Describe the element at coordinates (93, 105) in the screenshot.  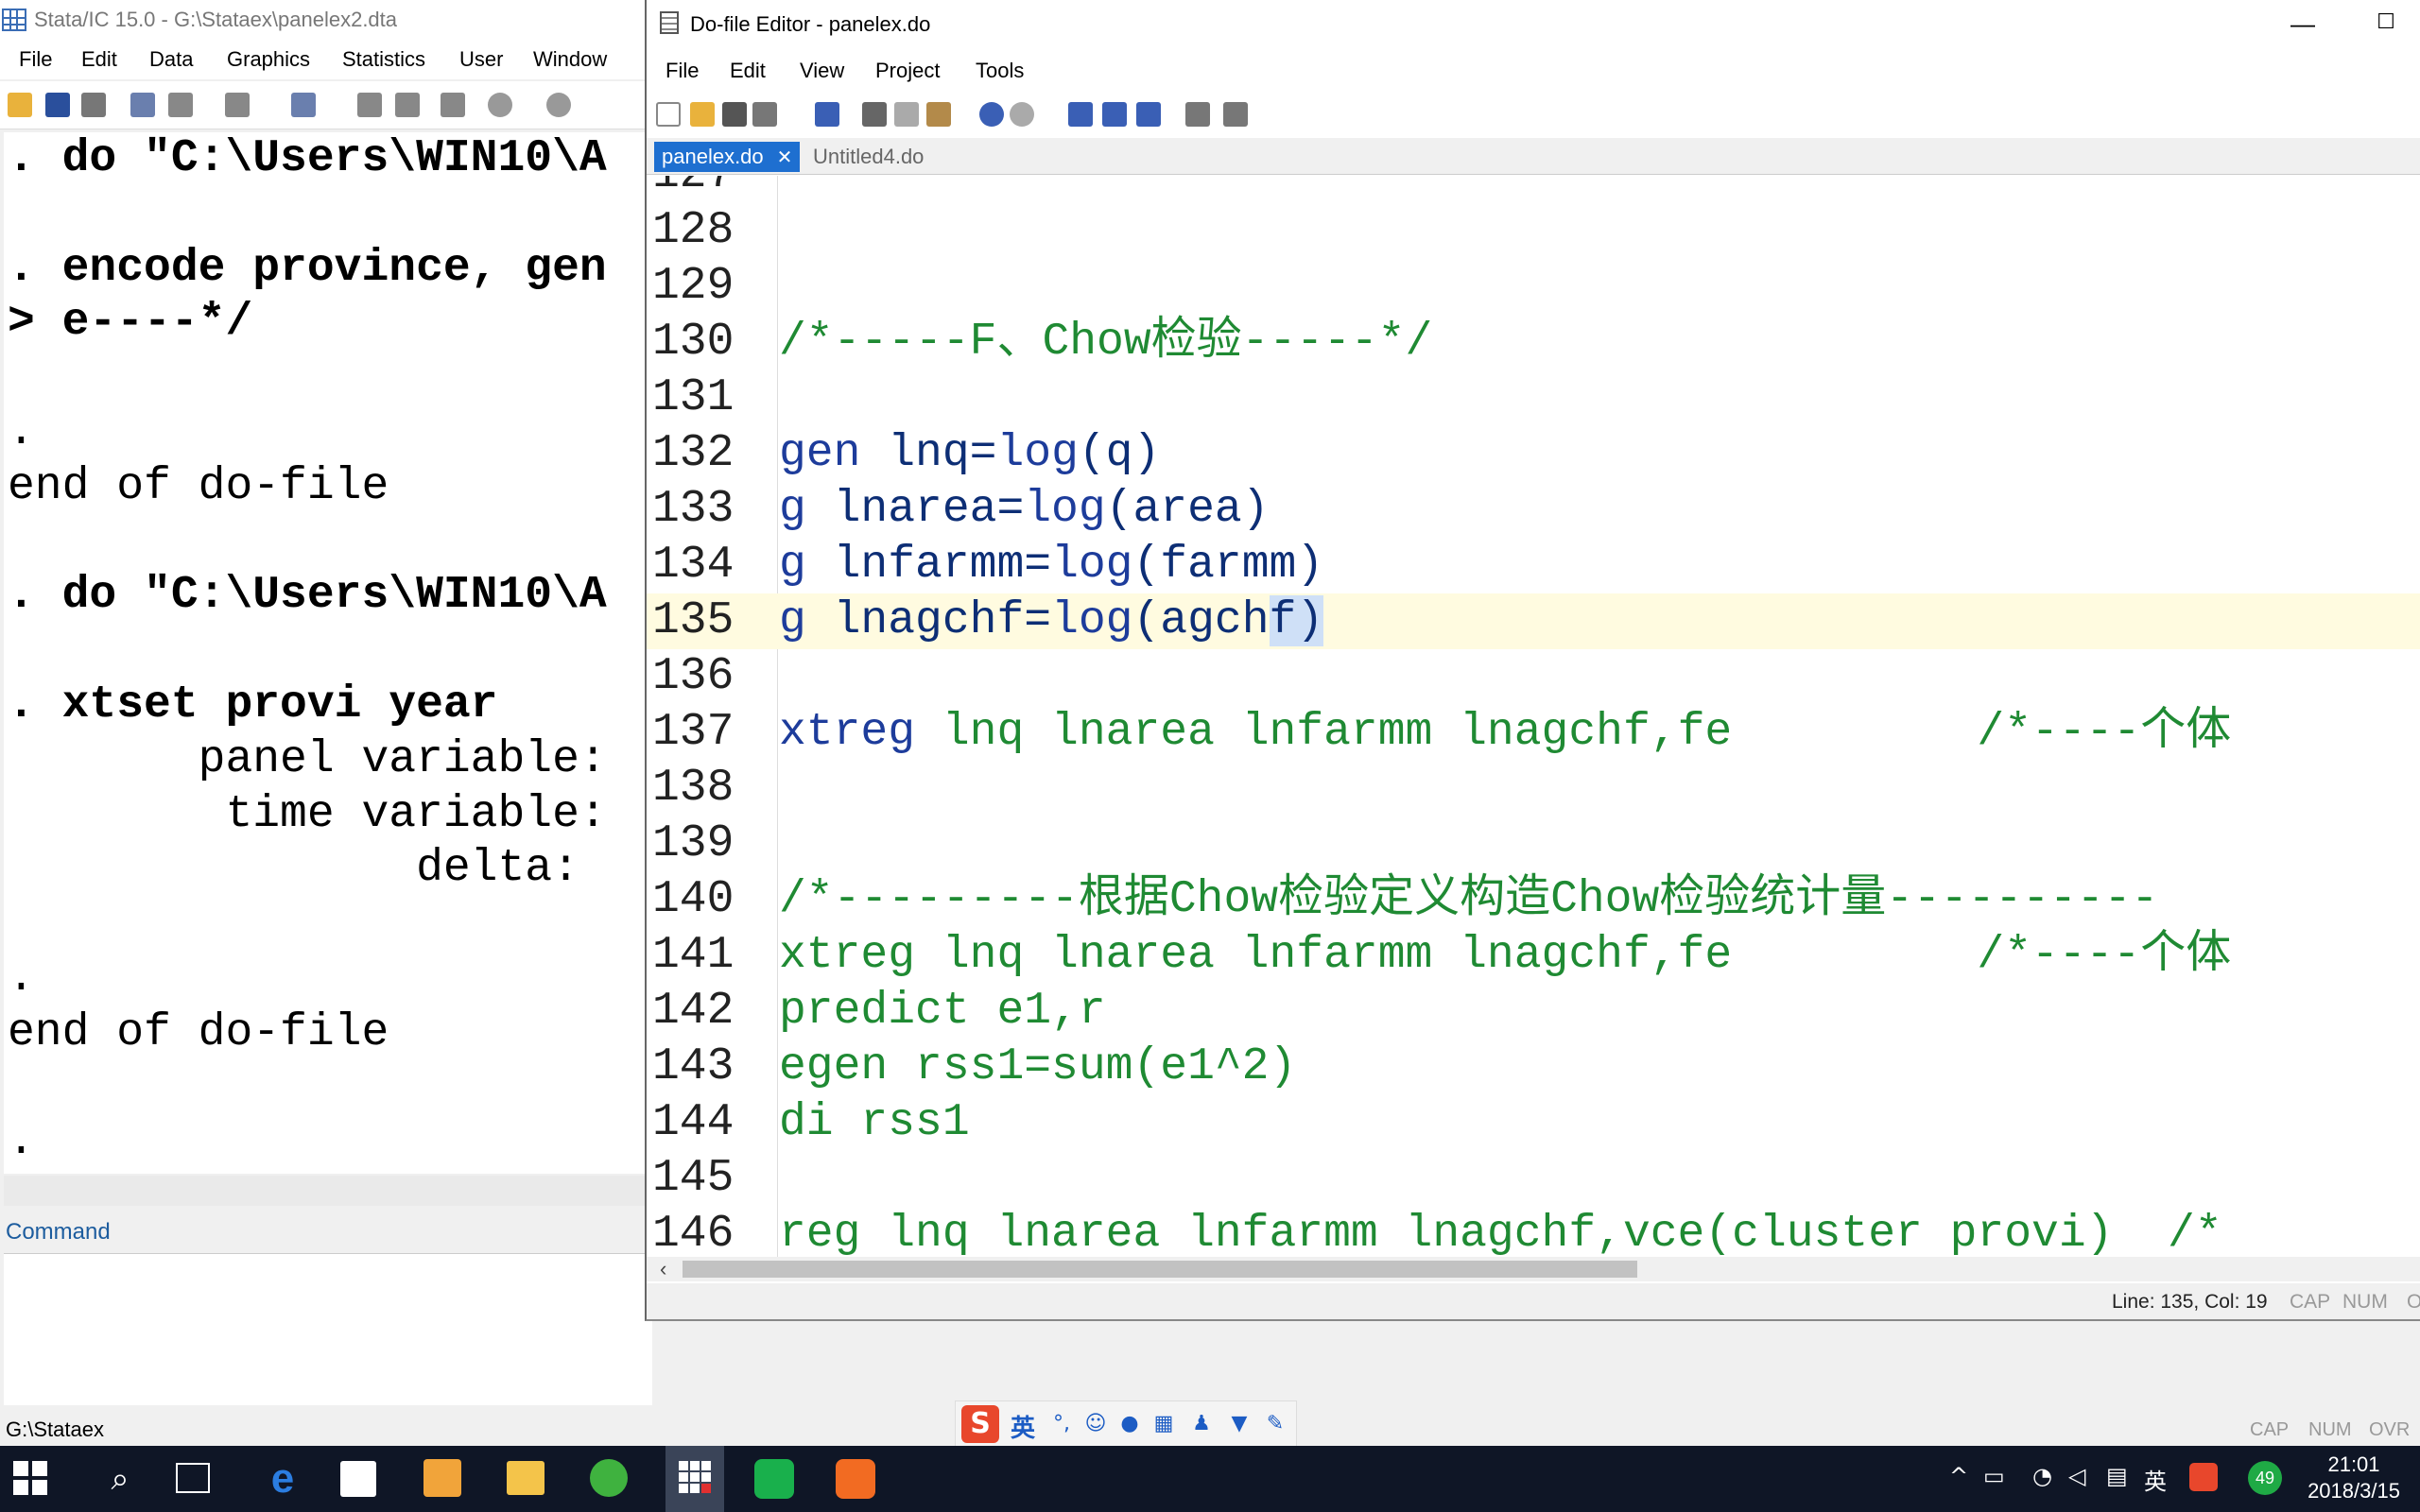
I see `print-icon` at that location.